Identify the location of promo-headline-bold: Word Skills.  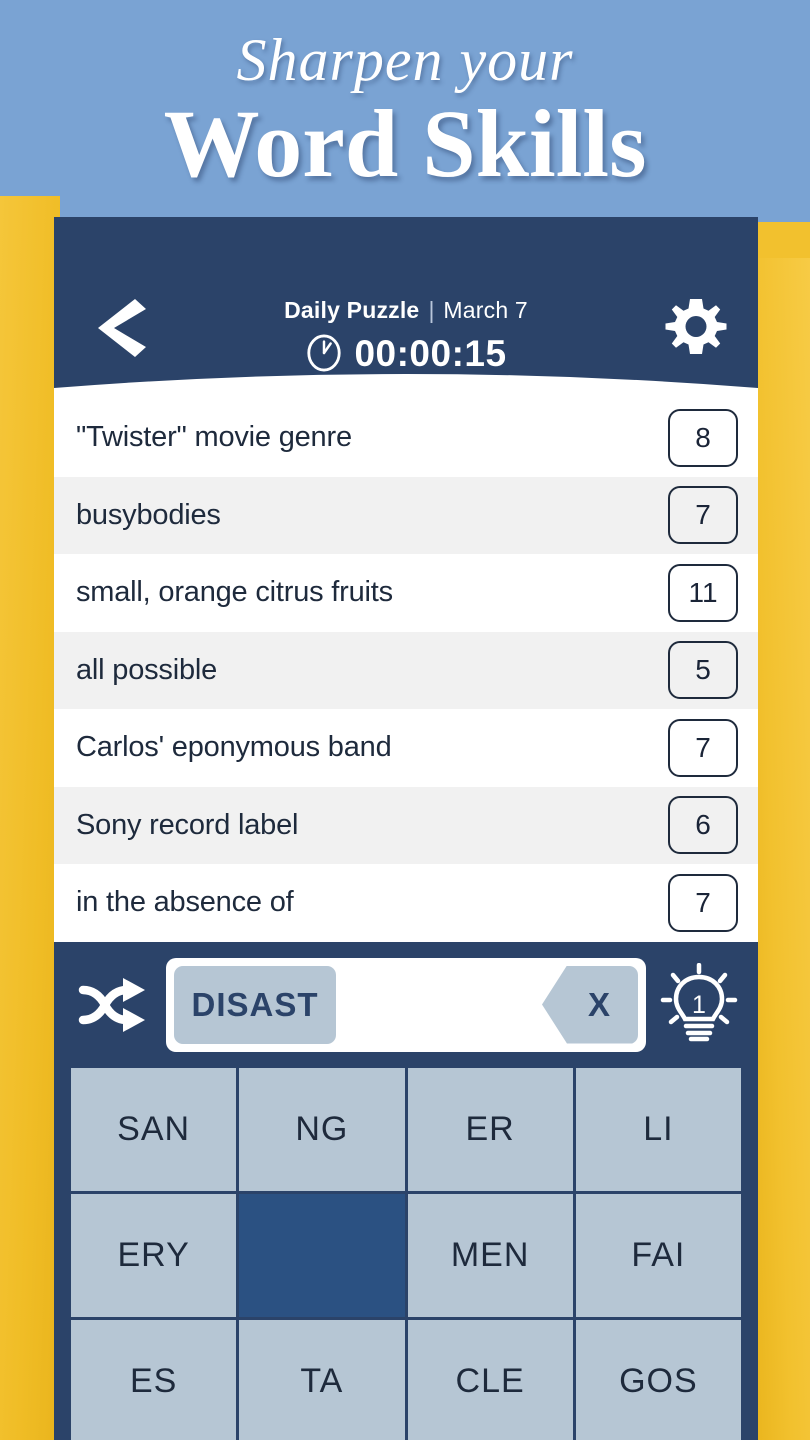
(405, 143).